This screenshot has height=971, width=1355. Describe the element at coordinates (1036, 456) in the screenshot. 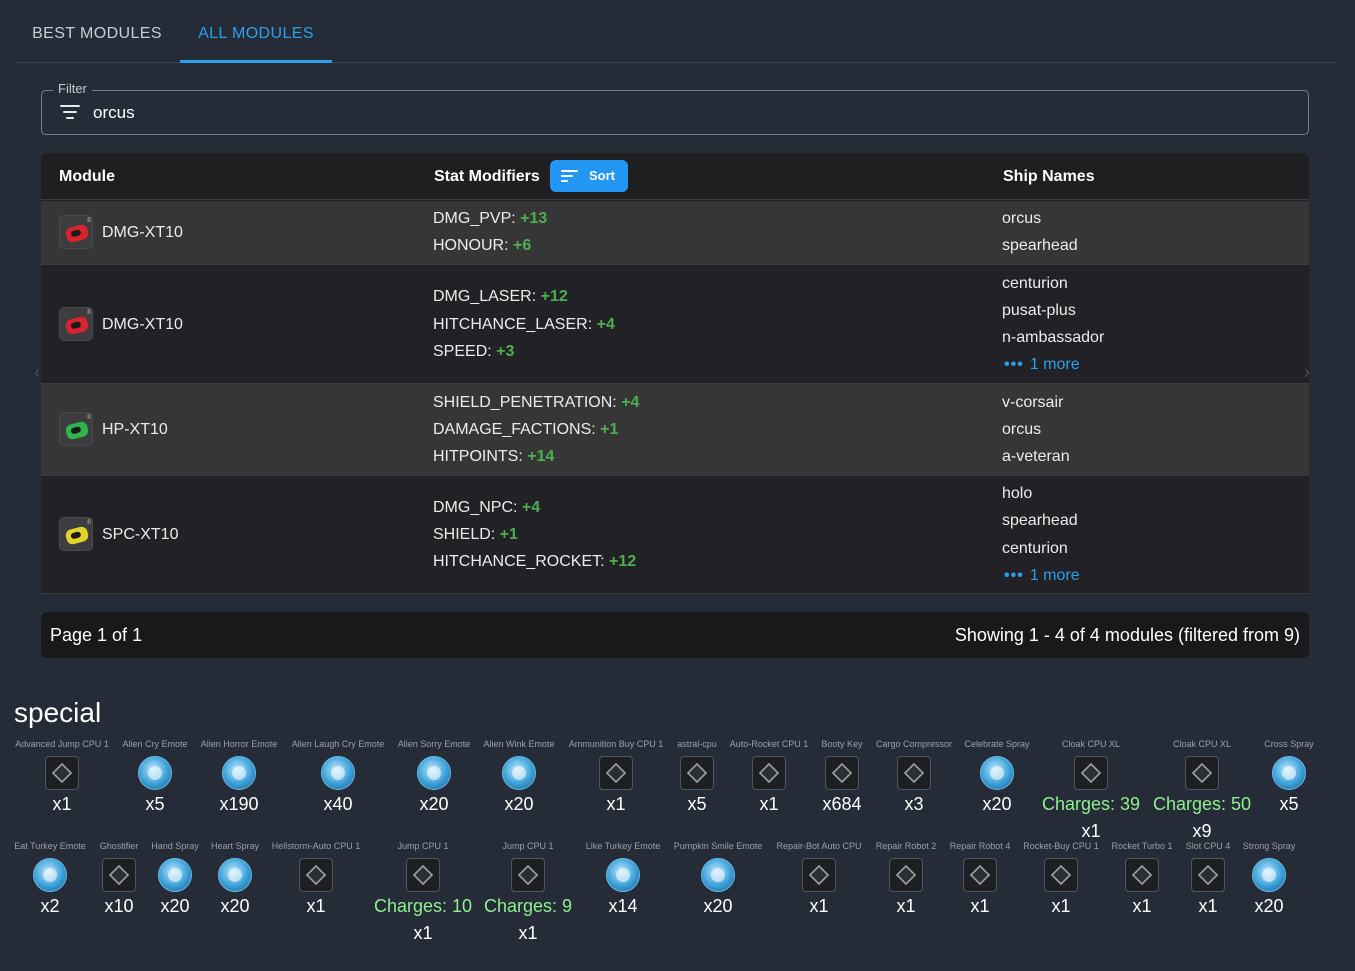

I see `ship-name: a-veteran` at that location.